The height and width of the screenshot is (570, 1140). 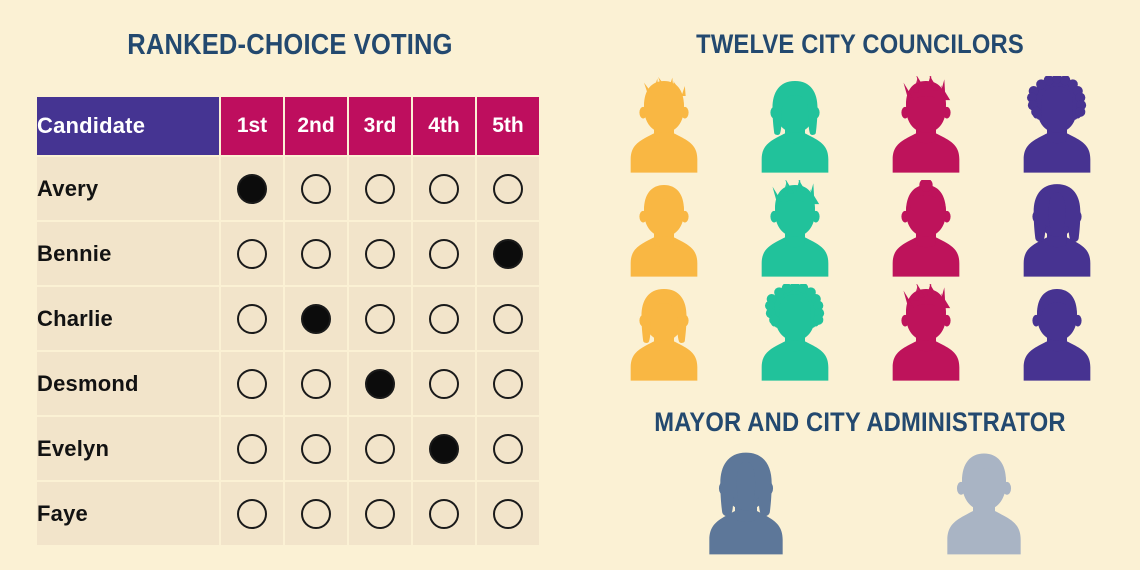 What do you see at coordinates (380, 126) in the screenshot?
I see `column-header-rank-3rd: 3rd` at bounding box center [380, 126].